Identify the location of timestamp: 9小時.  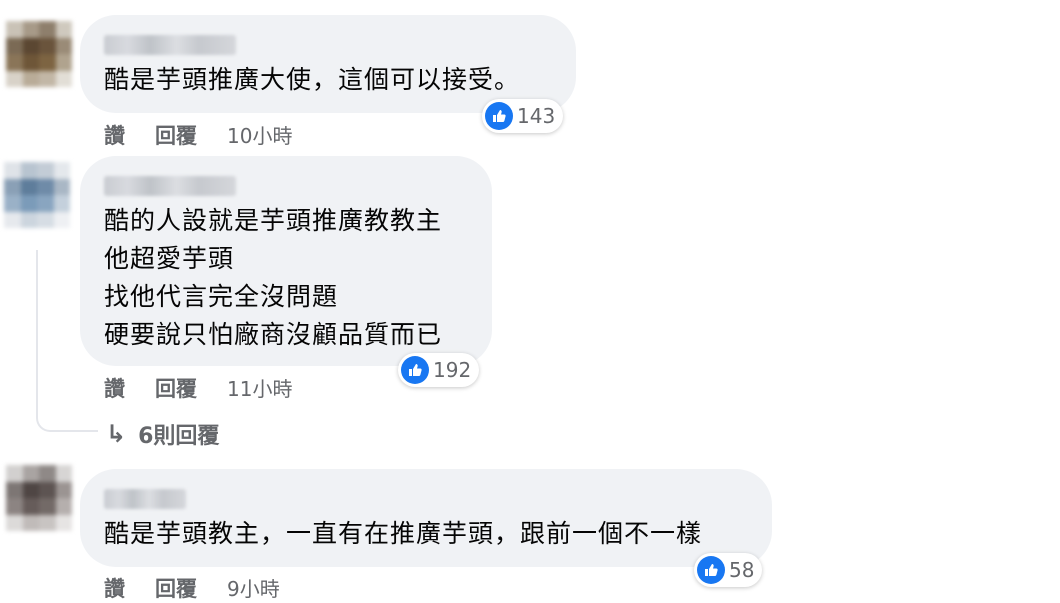
(253, 587).